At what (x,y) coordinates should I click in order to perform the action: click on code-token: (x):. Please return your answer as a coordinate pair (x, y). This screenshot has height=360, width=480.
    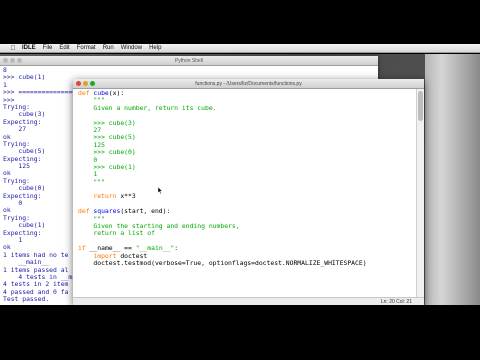
    Looking at the image, I should click on (116, 93).